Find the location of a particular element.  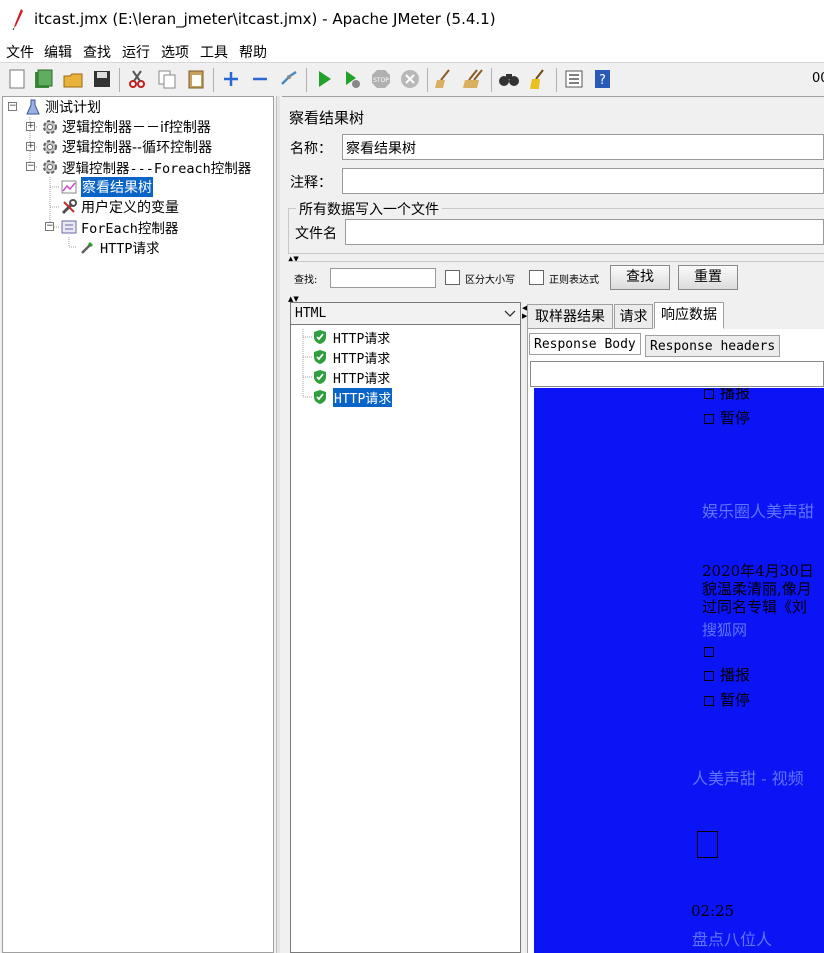

subtab-response-body: Response Body is located at coordinates (585, 344).